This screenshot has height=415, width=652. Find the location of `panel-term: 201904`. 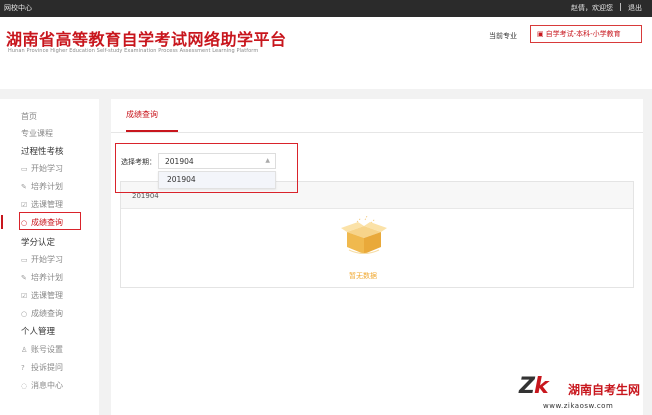

panel-term: 201904 is located at coordinates (145, 196).